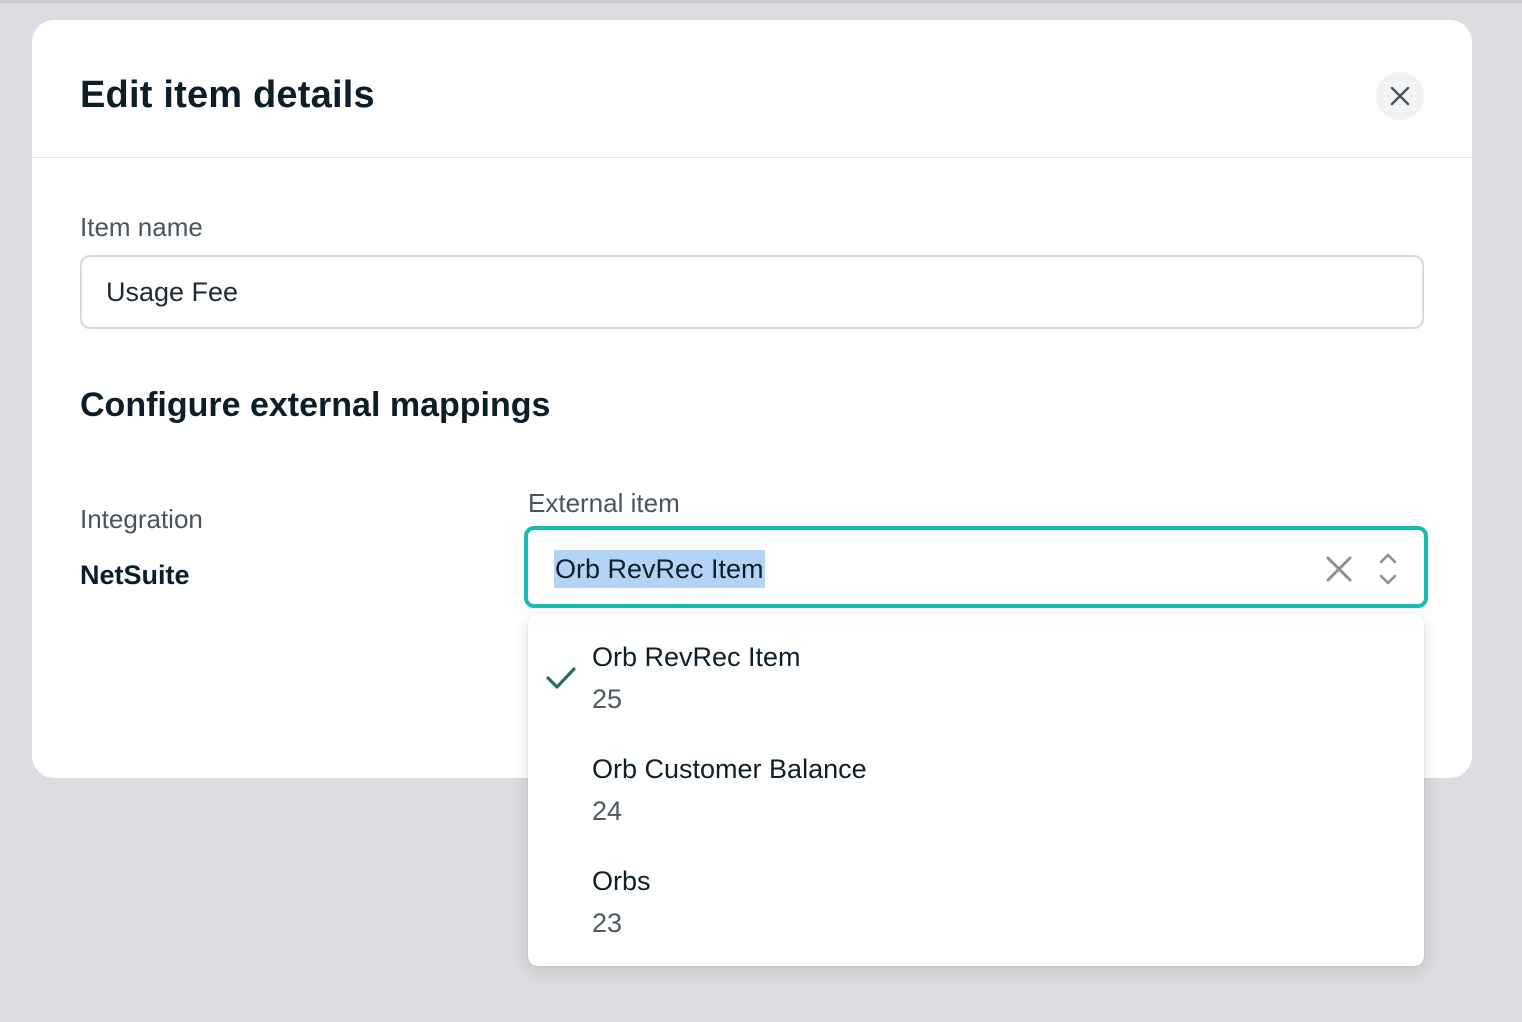 The height and width of the screenshot is (1022, 1522). Describe the element at coordinates (604, 503) in the screenshot. I see `external-item-label: External item` at that location.